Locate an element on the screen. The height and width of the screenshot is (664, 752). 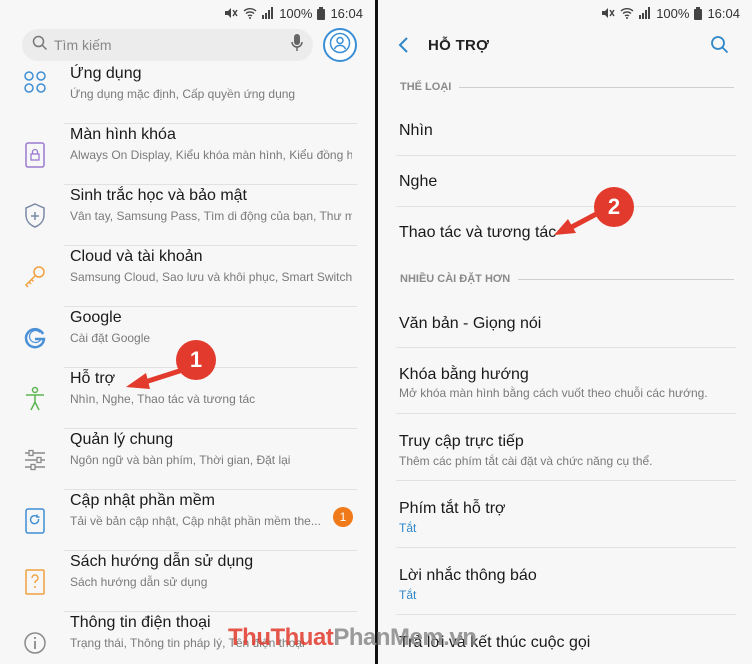
accessibility-item-vision: Nhìn is located at coordinates (565, 130).